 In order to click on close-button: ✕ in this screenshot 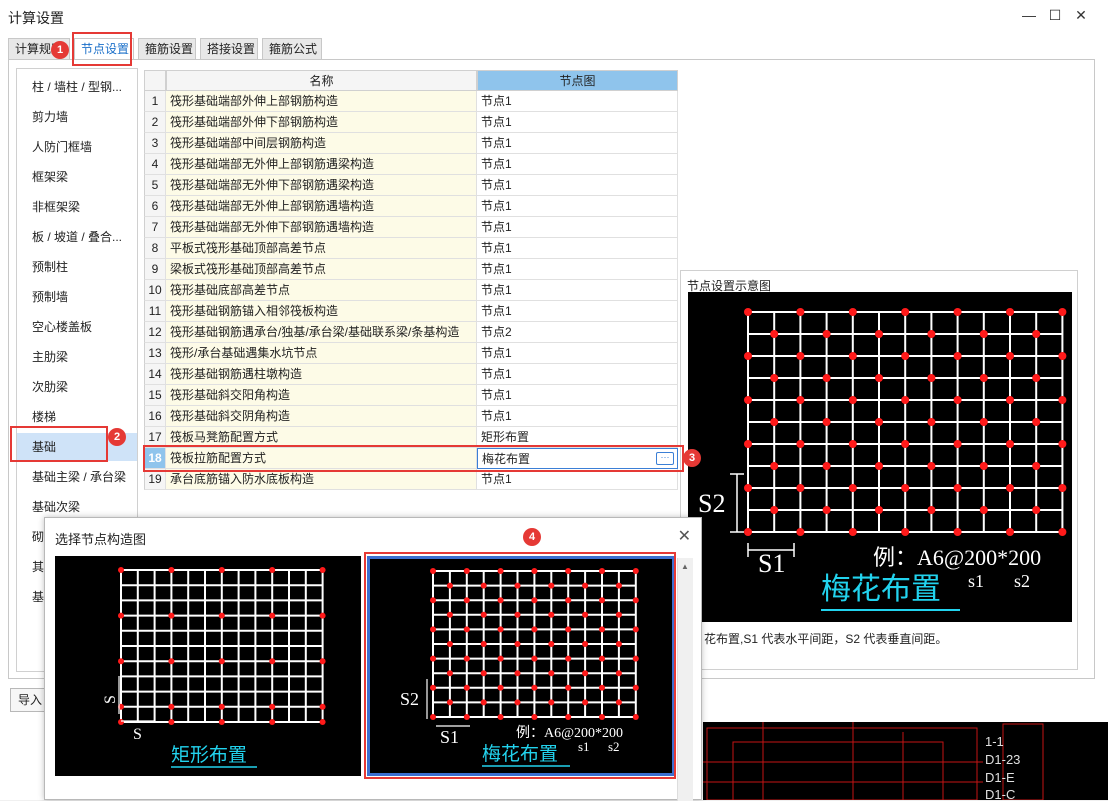, I will do `click(1081, 16)`.